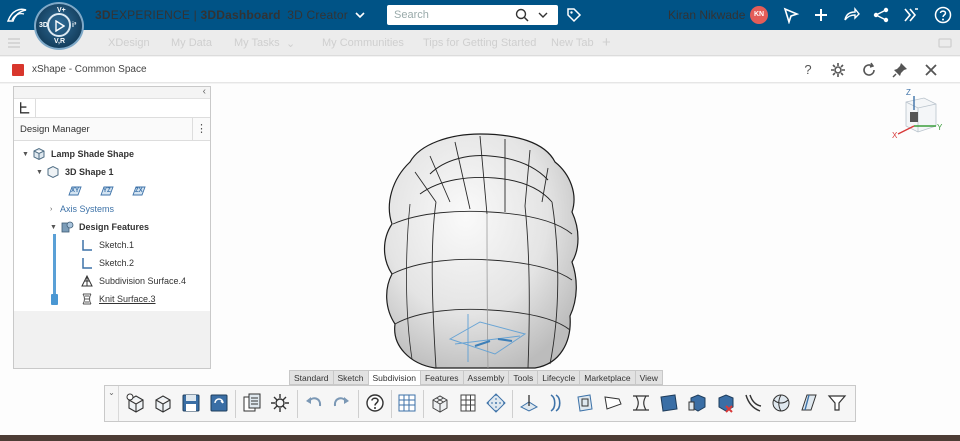 The image size is (960, 441). I want to click on undo-icon, so click(314, 403).